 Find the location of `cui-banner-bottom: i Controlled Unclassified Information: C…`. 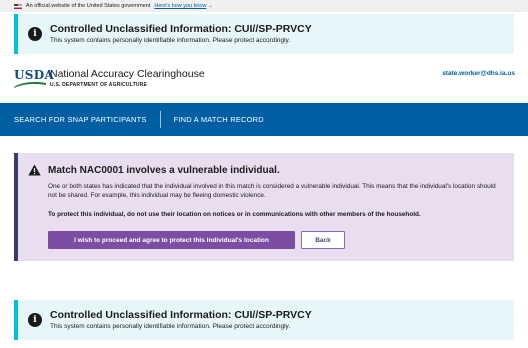

cui-banner-bottom: i Controlled Unclassified Information: C… is located at coordinates (264, 320).